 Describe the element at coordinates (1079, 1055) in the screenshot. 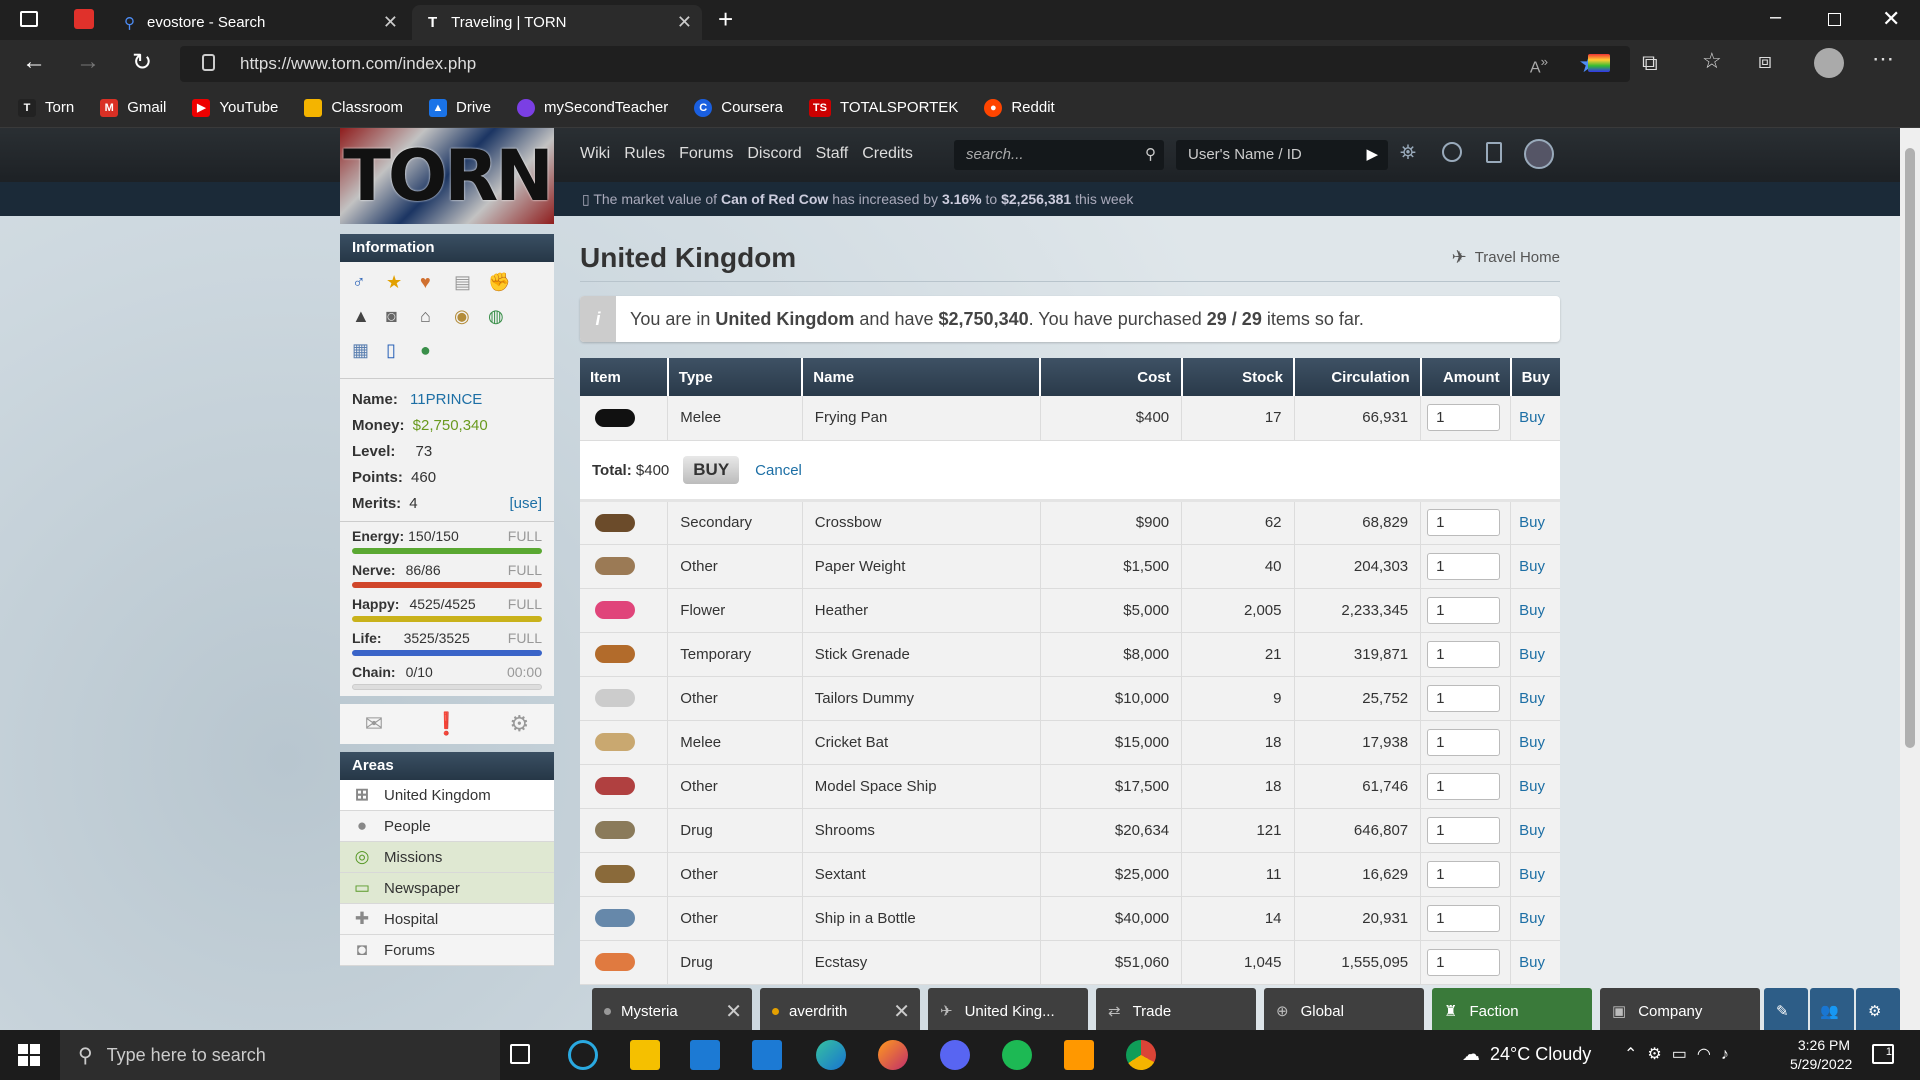

I see `sublime-icon` at that location.